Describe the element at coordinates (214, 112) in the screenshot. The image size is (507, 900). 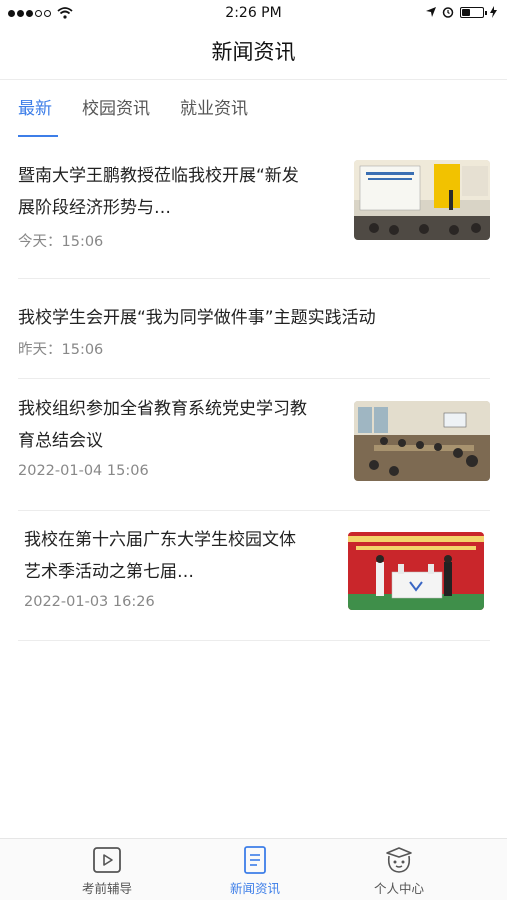
I see `tab-employment-news: 就业资讯` at that location.